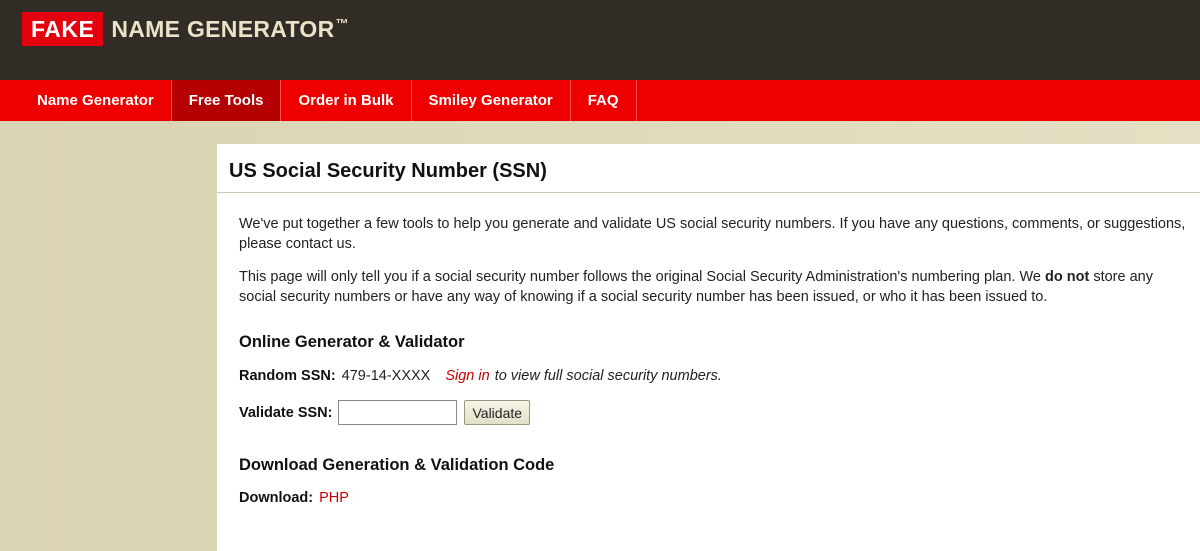 The height and width of the screenshot is (551, 1200). What do you see at coordinates (604, 100) in the screenshot?
I see `nav-faq: FAQ` at bounding box center [604, 100].